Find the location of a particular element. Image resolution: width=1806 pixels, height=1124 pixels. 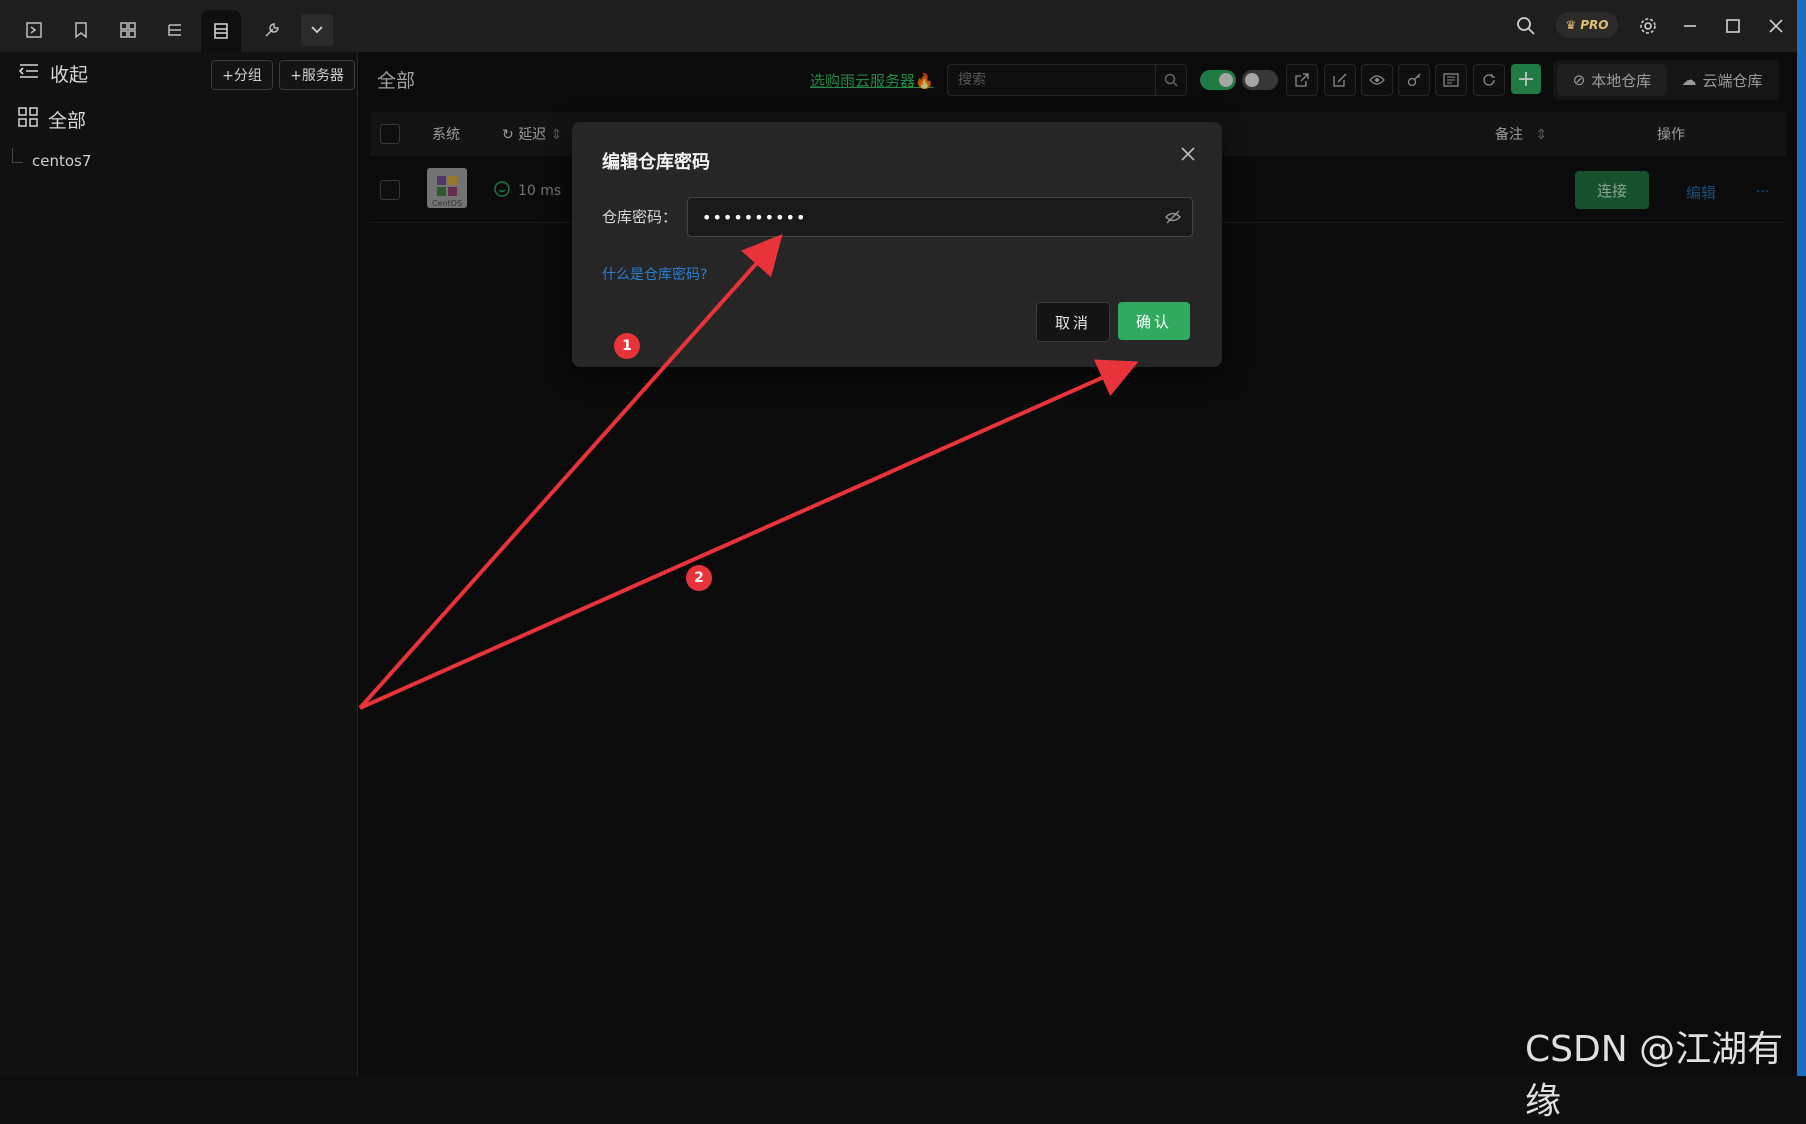

confirm-button: 确认 is located at coordinates (1154, 321).